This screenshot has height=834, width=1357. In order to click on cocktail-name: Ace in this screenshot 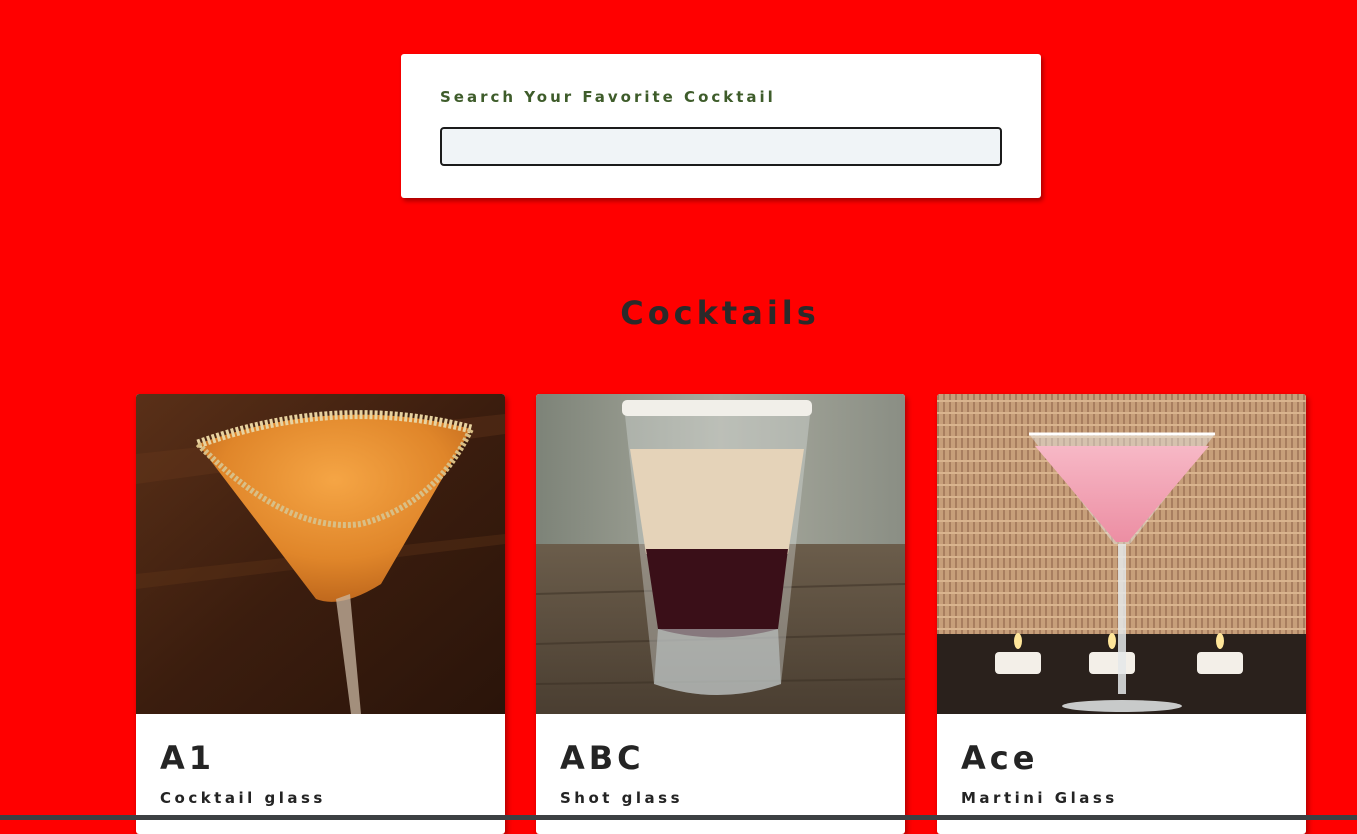, I will do `click(1000, 758)`.